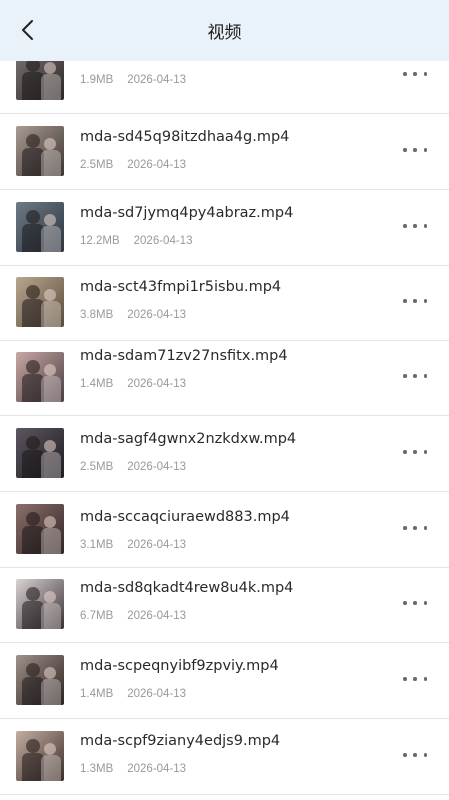 The height and width of the screenshot is (800, 449). I want to click on file-name: mda-scpf9ziany4edjs9.mp4, so click(180, 741).